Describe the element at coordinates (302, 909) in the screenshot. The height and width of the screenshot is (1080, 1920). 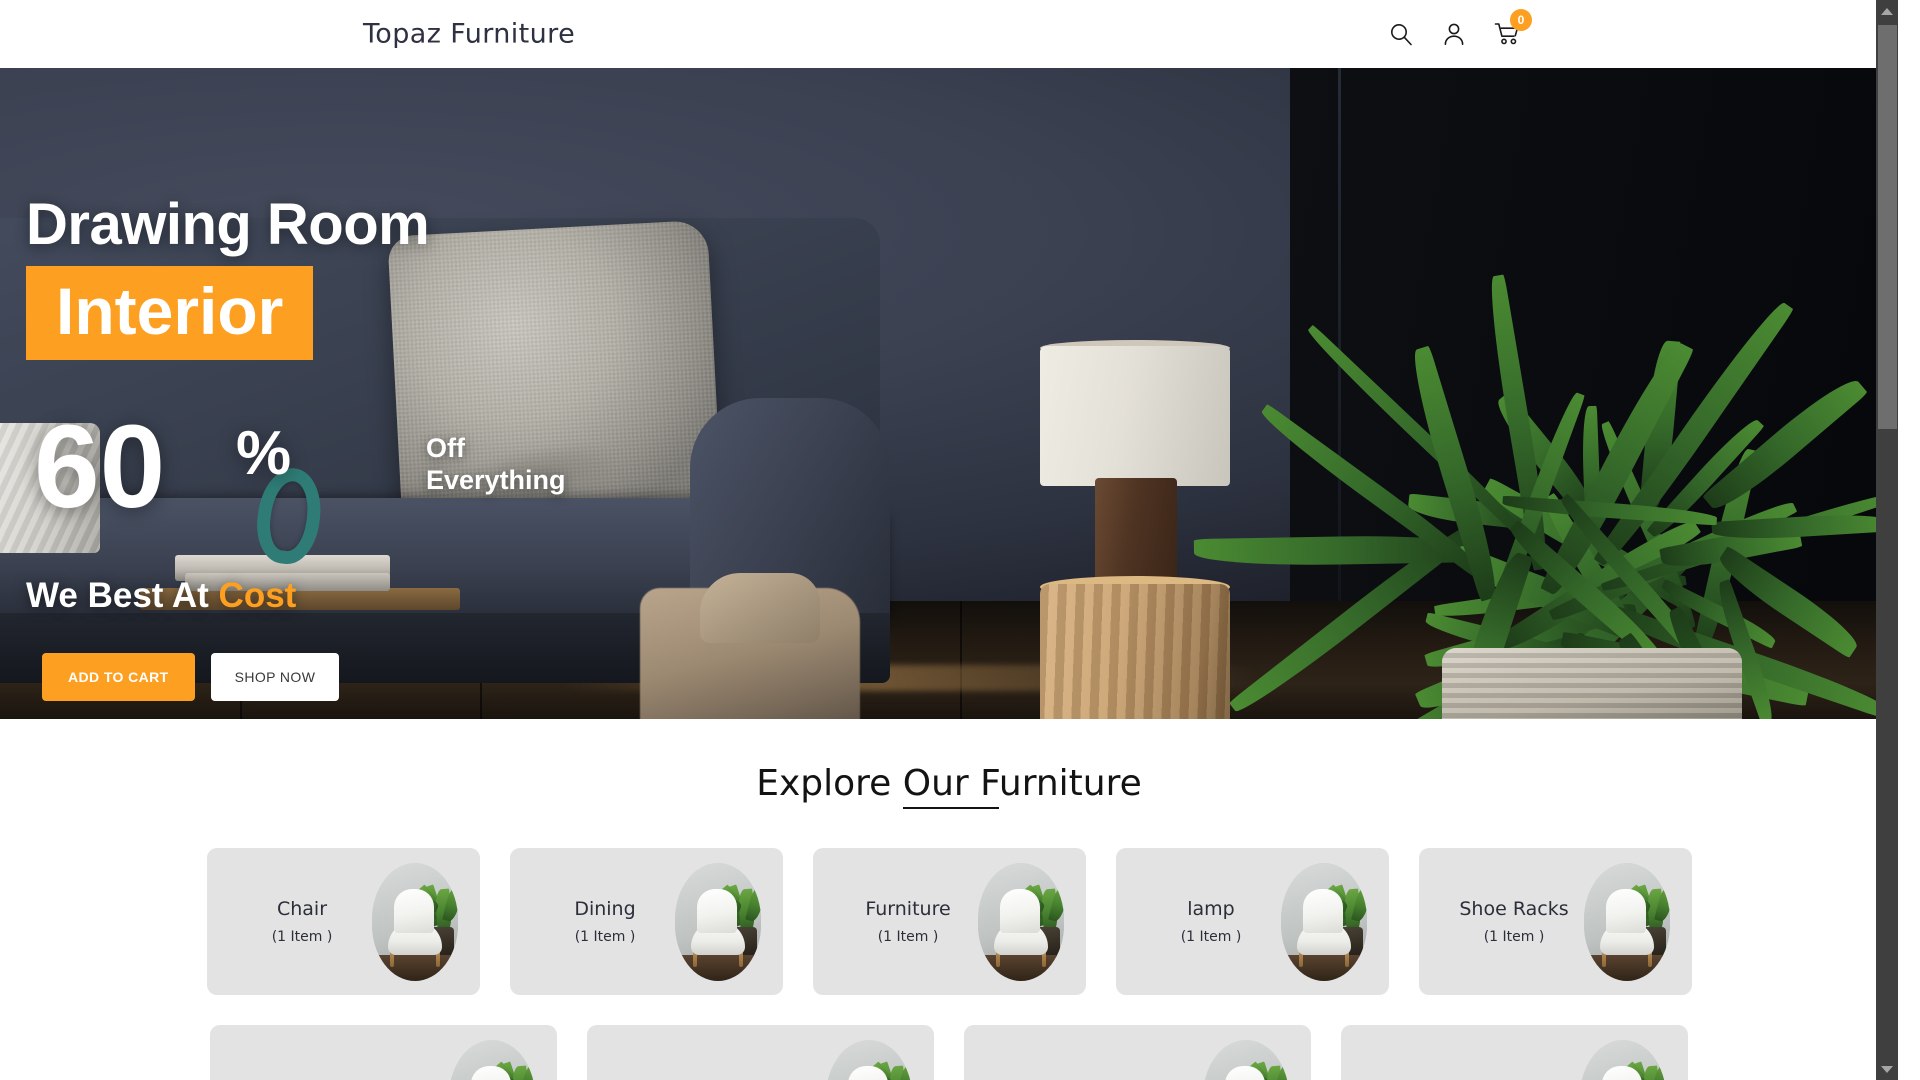
I see `category-name: Chair` at that location.